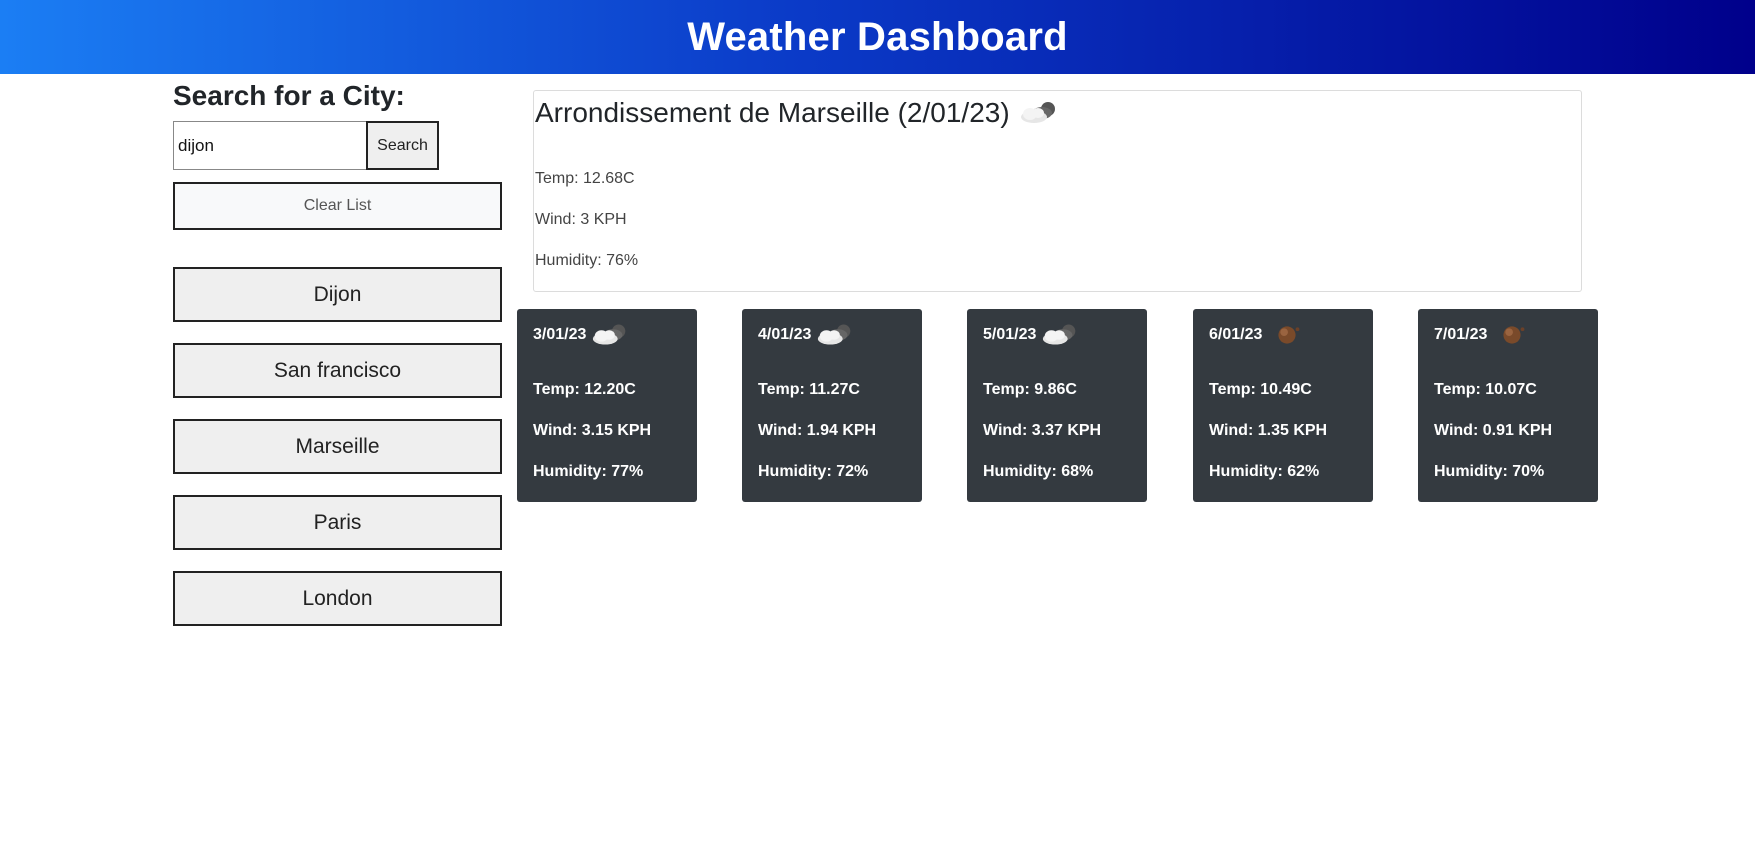 Image resolution: width=1755 pixels, height=861 pixels. Describe the element at coordinates (584, 389) in the screenshot. I see `forecast-temp: Temp: 12.20C` at that location.